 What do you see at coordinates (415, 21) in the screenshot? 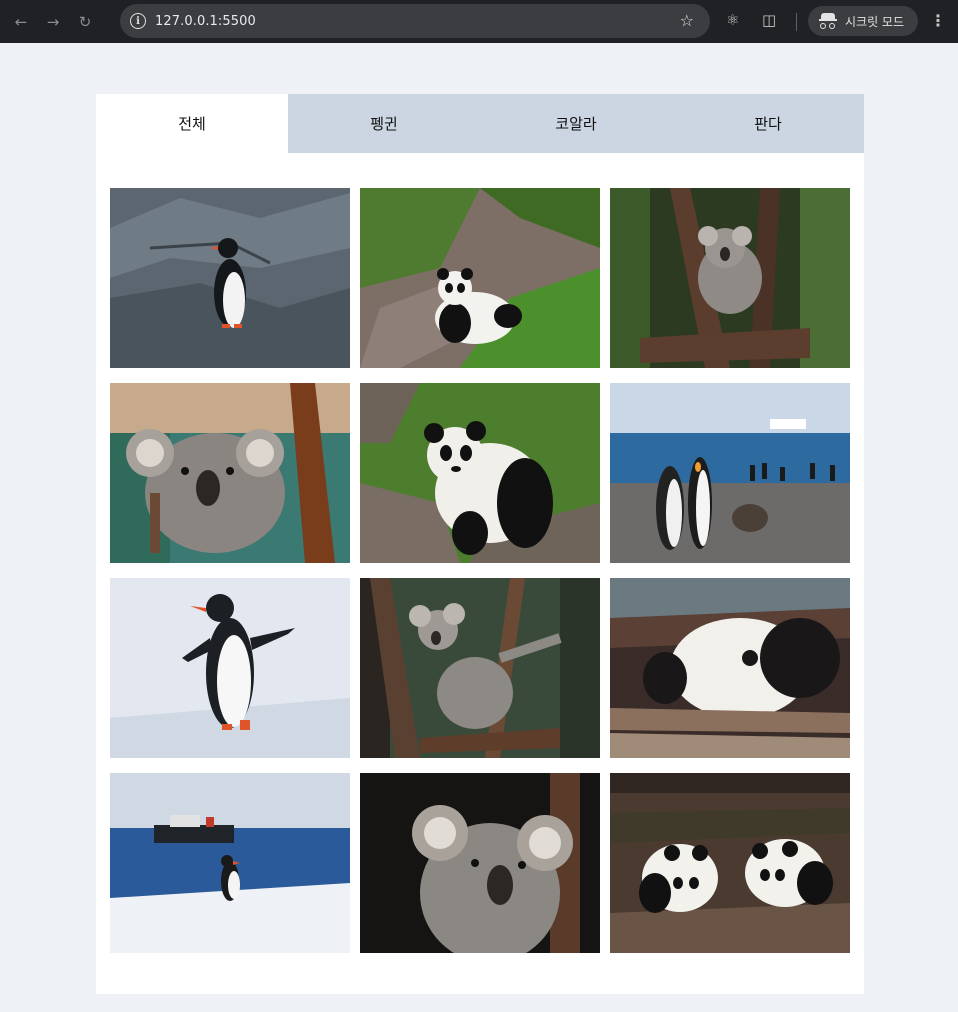
I see `address-bar: i 127.0.0.1:5500 ☆` at bounding box center [415, 21].